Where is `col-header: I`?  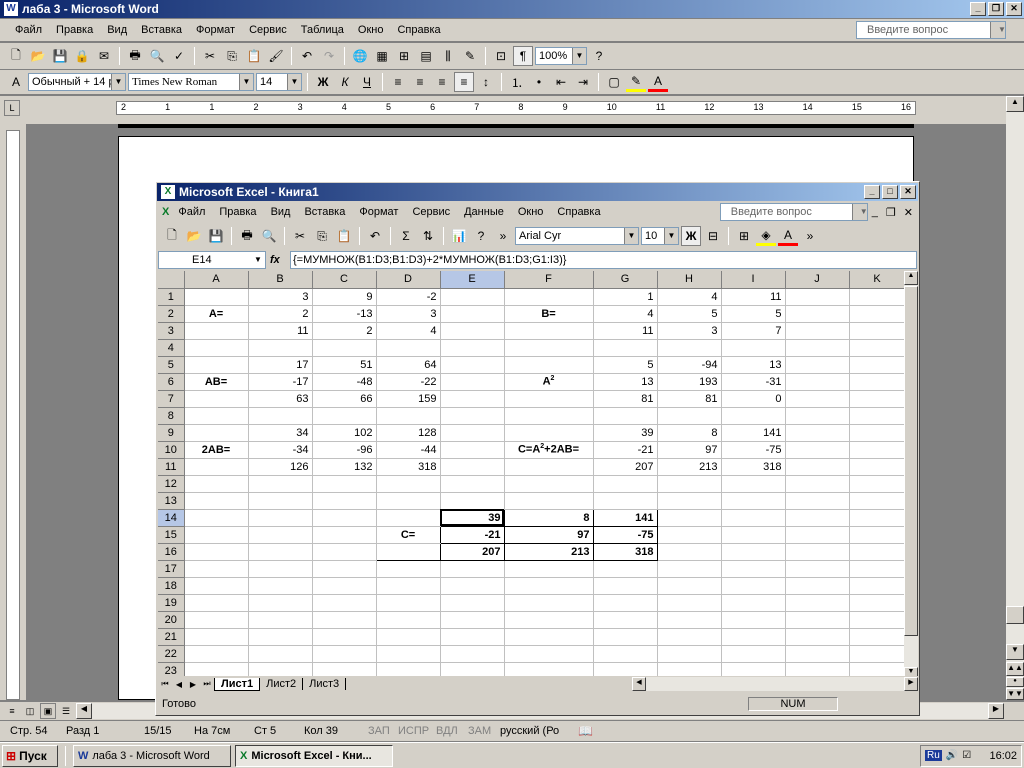 col-header: I is located at coordinates (753, 280).